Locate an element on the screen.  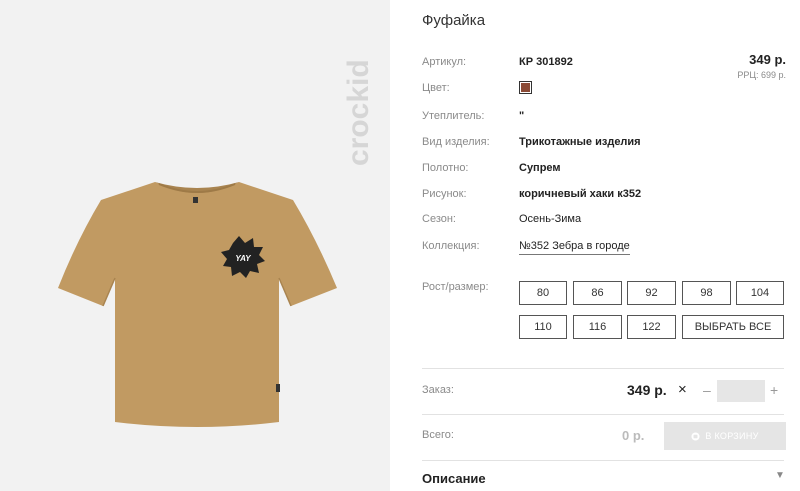
order-price: 349 р. is located at coordinates (647, 390).